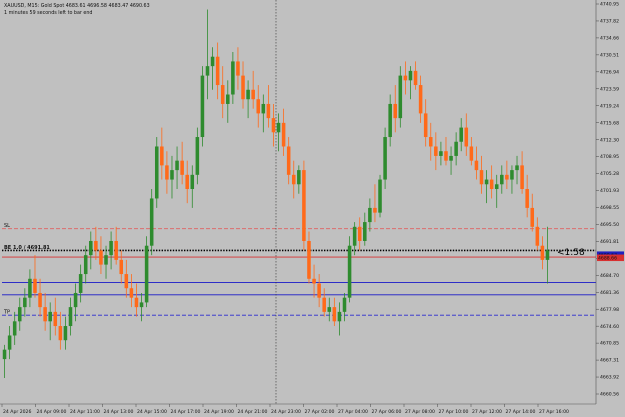  Describe the element at coordinates (609, 208) in the screenshot. I see `price-tick-label: 4698.55` at that location.